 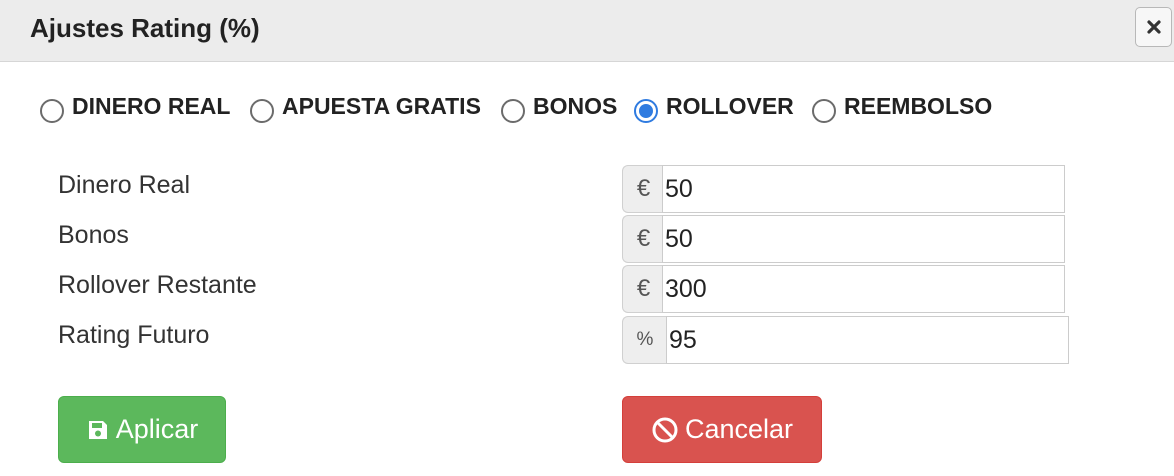 I want to click on ban-icon, so click(x=665, y=430).